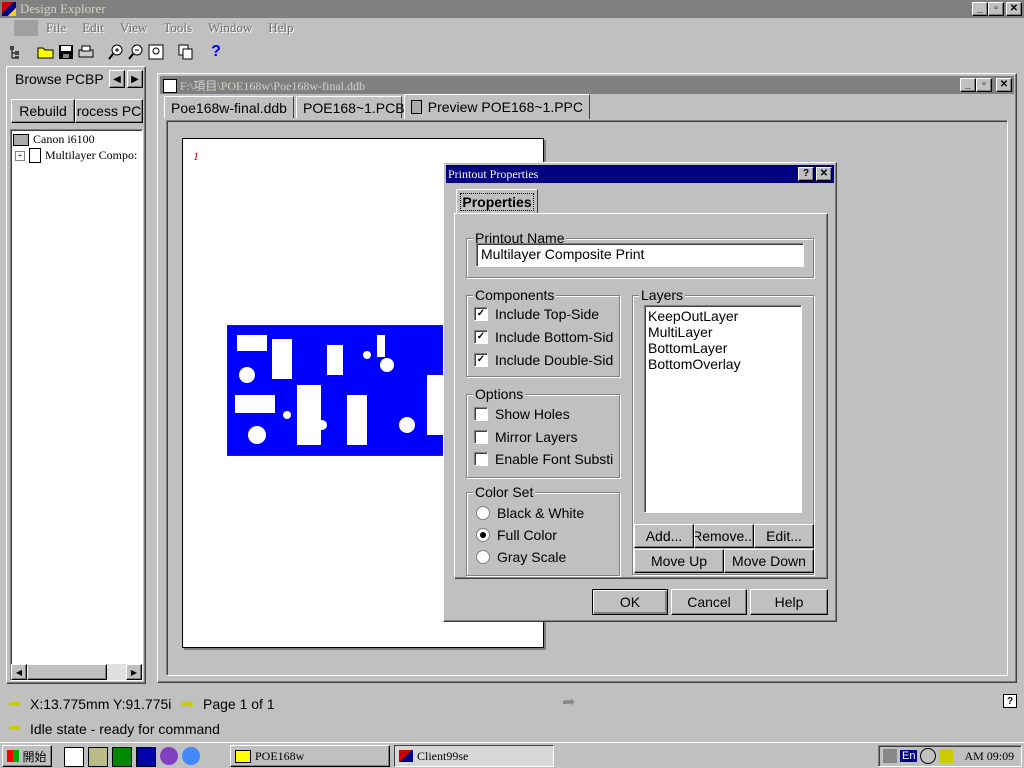  What do you see at coordinates (43, 111) in the screenshot?
I see `rebuild-button: Rebuild` at bounding box center [43, 111].